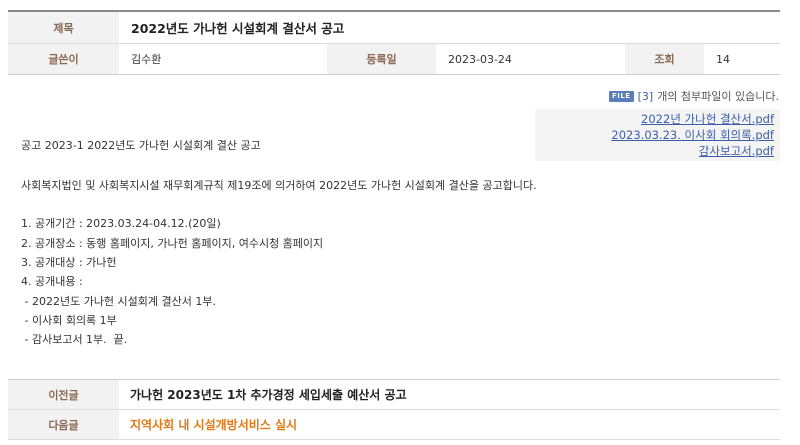 This screenshot has width=800, height=445. I want to click on body-sub-item: - 2022년도 가나헌 시설회계 결산서 1부., so click(118, 301).